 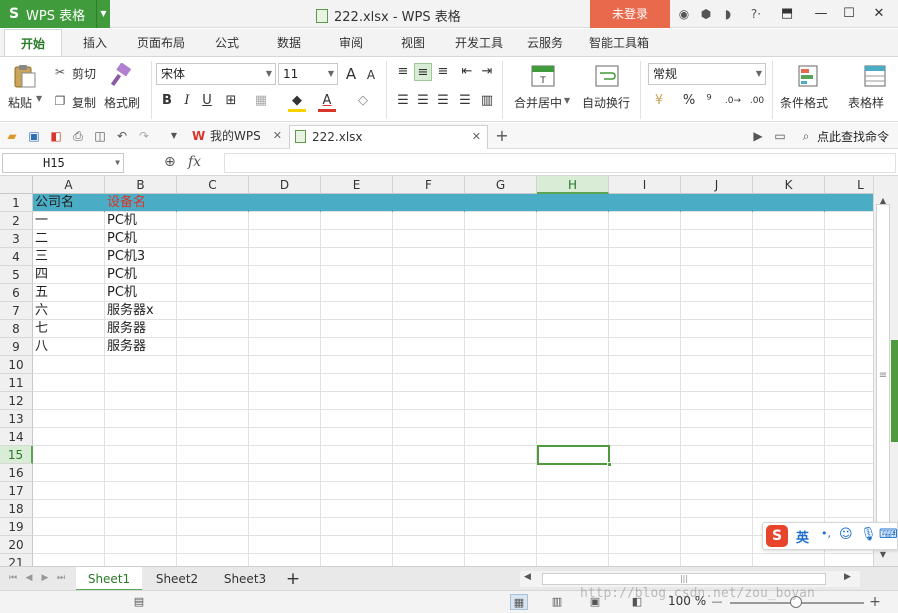 What do you see at coordinates (213, 527) in the screenshot?
I see `cell-c19` at bounding box center [213, 527].